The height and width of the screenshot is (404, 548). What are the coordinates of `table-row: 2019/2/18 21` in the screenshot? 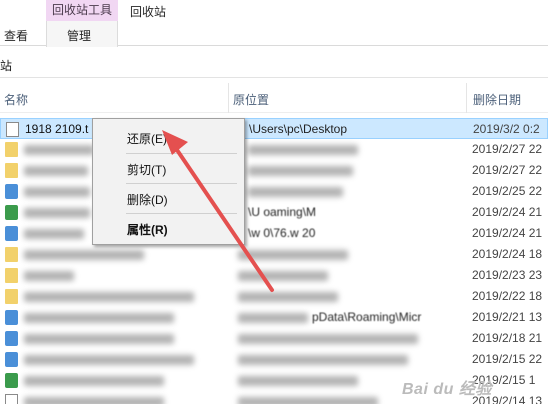 It's located at (274, 338).